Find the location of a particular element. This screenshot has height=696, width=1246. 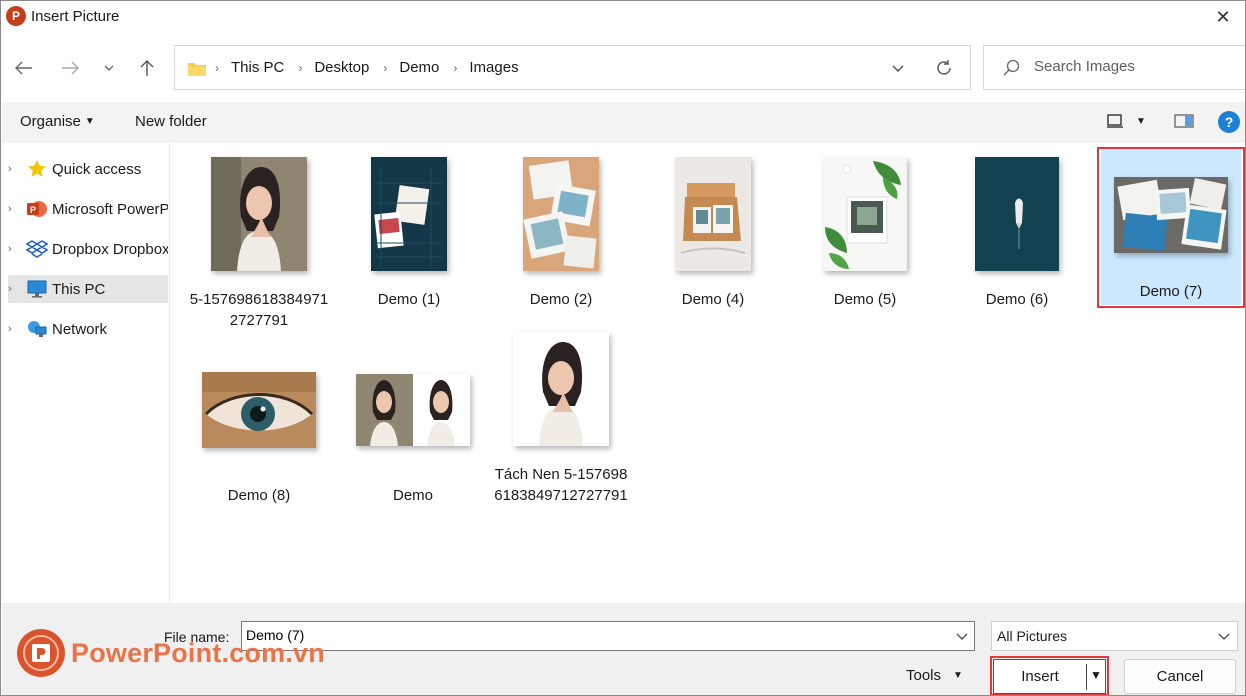

breadcrumb-desktop: Desktop is located at coordinates (341, 67).